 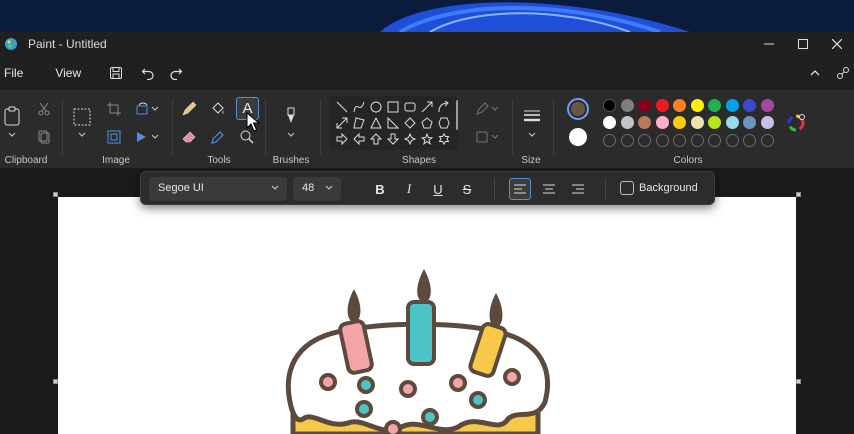 What do you see at coordinates (457, 115) in the screenshot?
I see `shapes-scrollbar` at bounding box center [457, 115].